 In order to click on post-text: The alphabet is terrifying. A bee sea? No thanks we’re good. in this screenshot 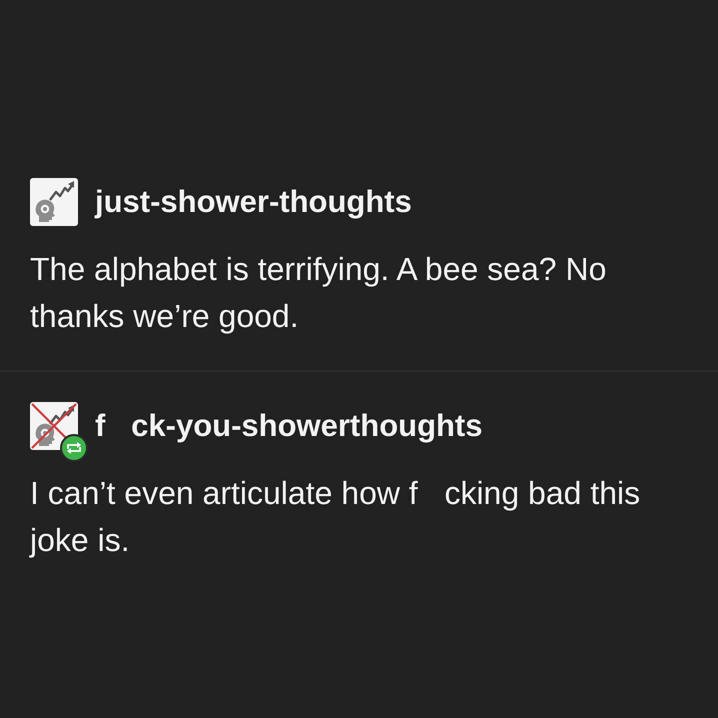, I will do `click(319, 293)`.